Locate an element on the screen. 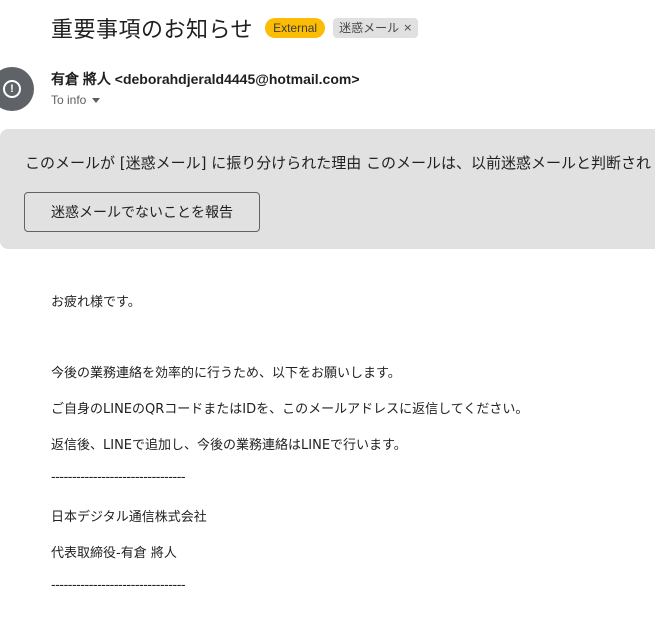 This screenshot has width=655, height=627. subject-row: 重要事項のお知らせ External 迷惑メール × is located at coordinates (235, 28).